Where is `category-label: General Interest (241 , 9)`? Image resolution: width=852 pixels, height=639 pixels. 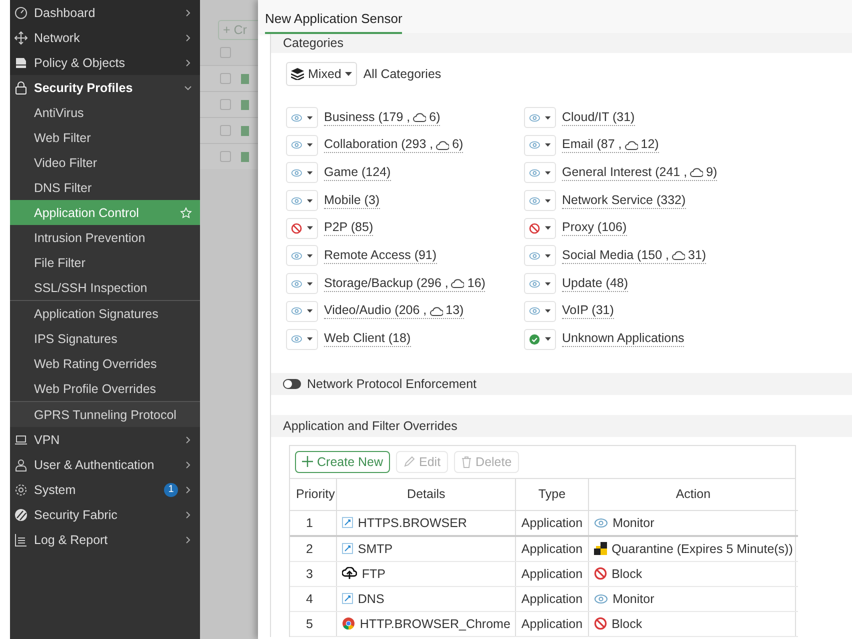
category-label: General Interest (241 , 9) is located at coordinates (640, 172).